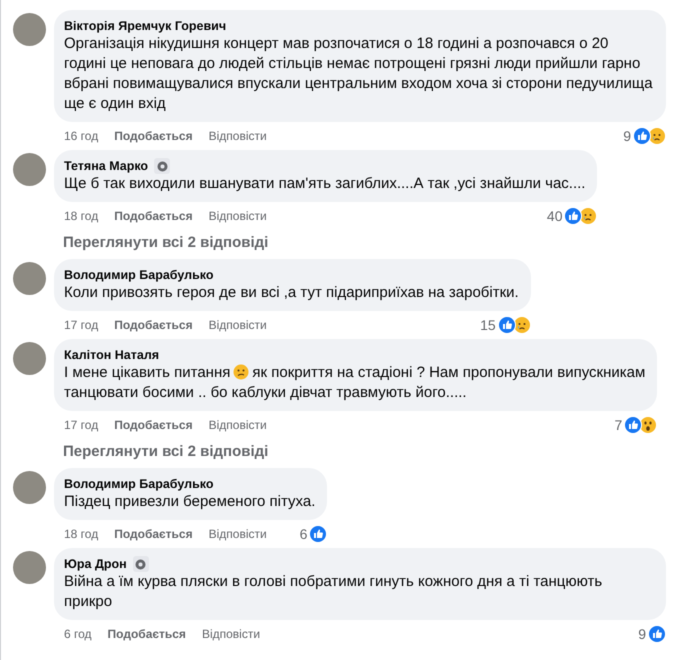 The width and height of the screenshot is (677, 660). I want to click on comment-text: І мене цікавить питання, so click(147, 372).